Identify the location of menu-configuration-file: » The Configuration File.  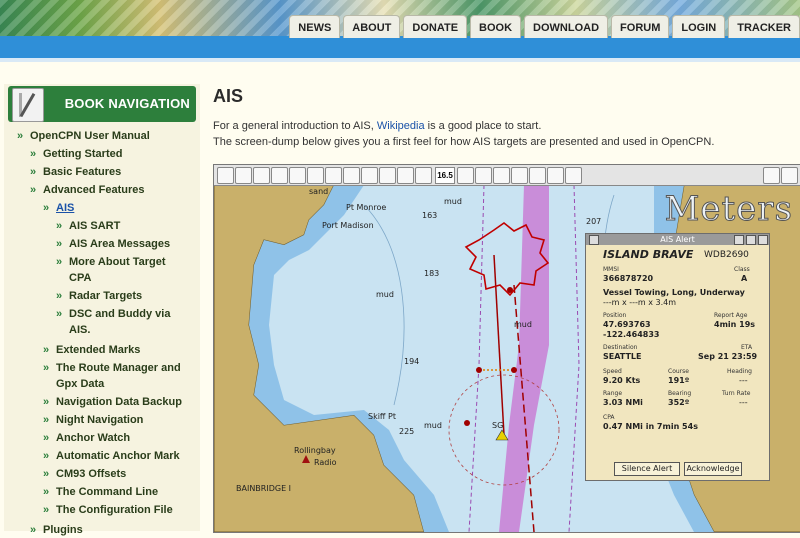
(108, 510).